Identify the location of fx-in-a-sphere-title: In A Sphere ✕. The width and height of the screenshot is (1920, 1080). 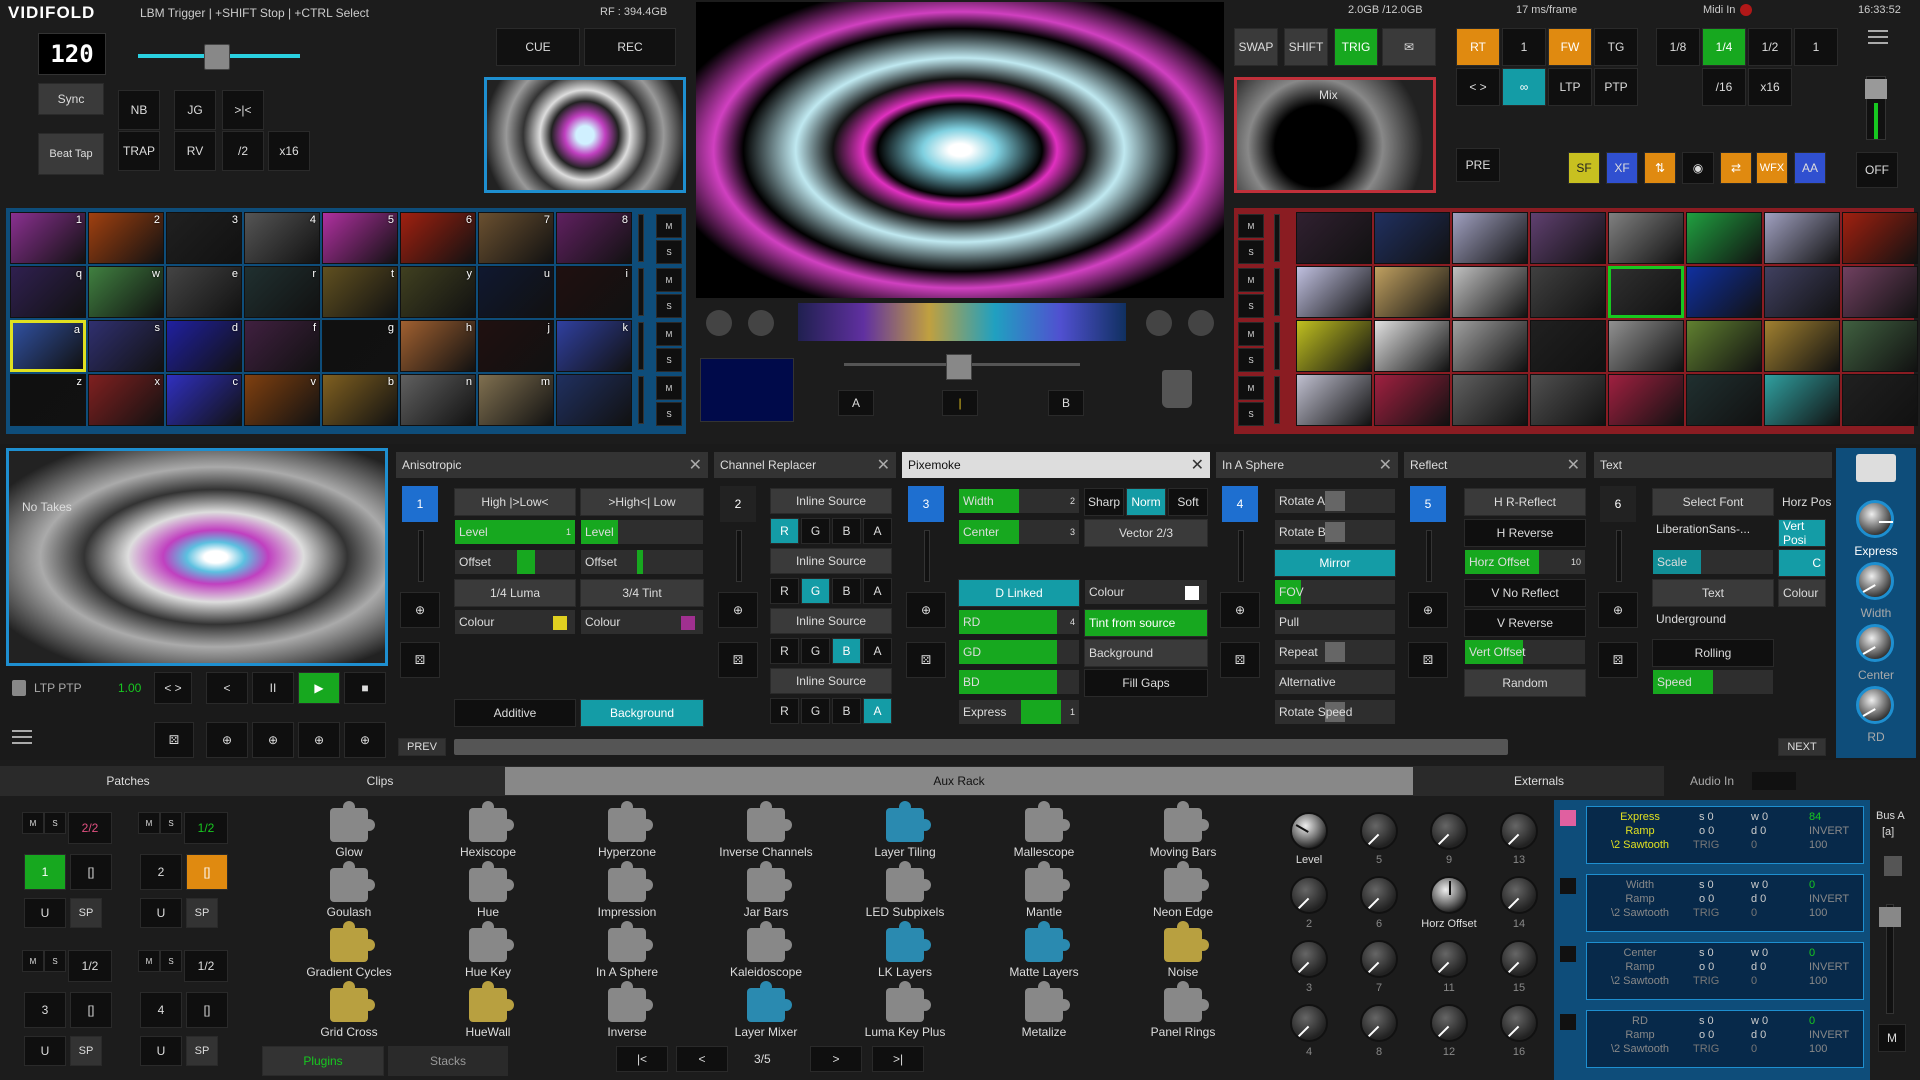
(1307, 465).